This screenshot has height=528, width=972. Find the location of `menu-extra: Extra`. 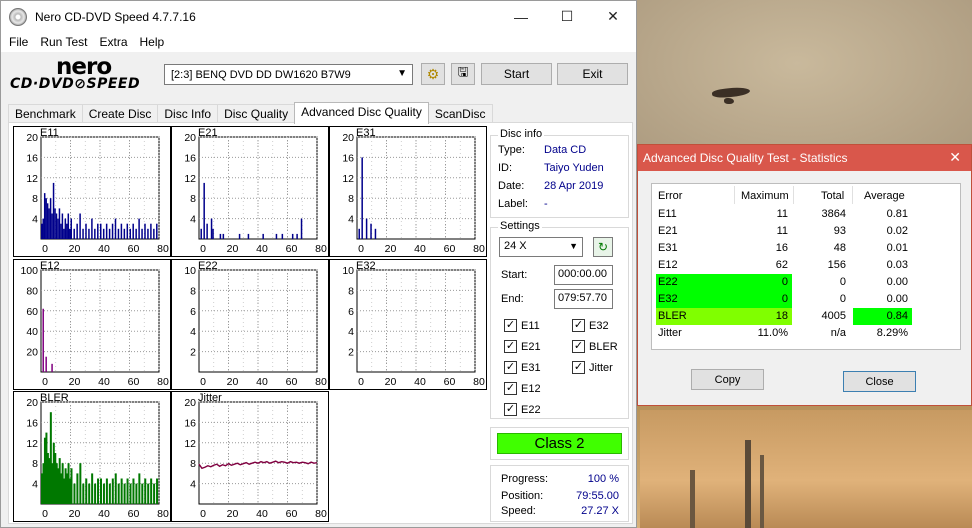

menu-extra: Extra is located at coordinates (113, 42).